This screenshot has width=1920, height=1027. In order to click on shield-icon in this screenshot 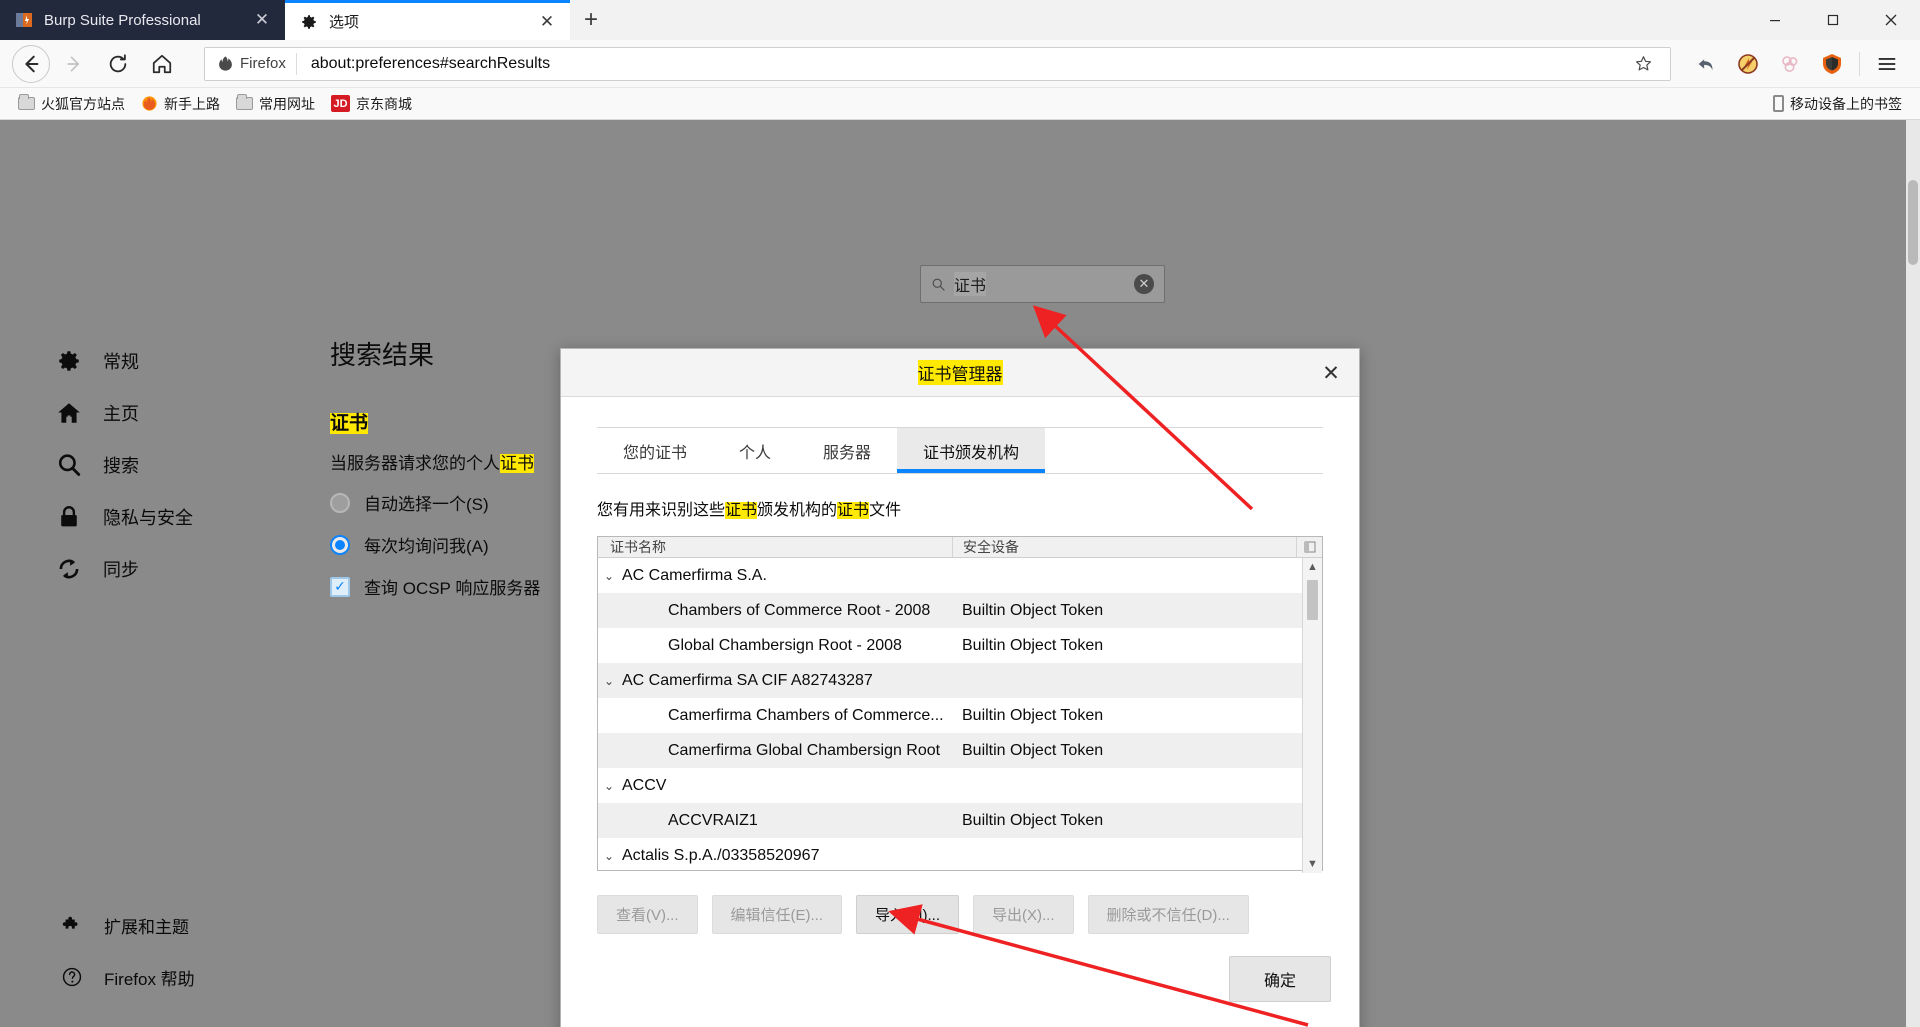, I will do `click(1832, 64)`.